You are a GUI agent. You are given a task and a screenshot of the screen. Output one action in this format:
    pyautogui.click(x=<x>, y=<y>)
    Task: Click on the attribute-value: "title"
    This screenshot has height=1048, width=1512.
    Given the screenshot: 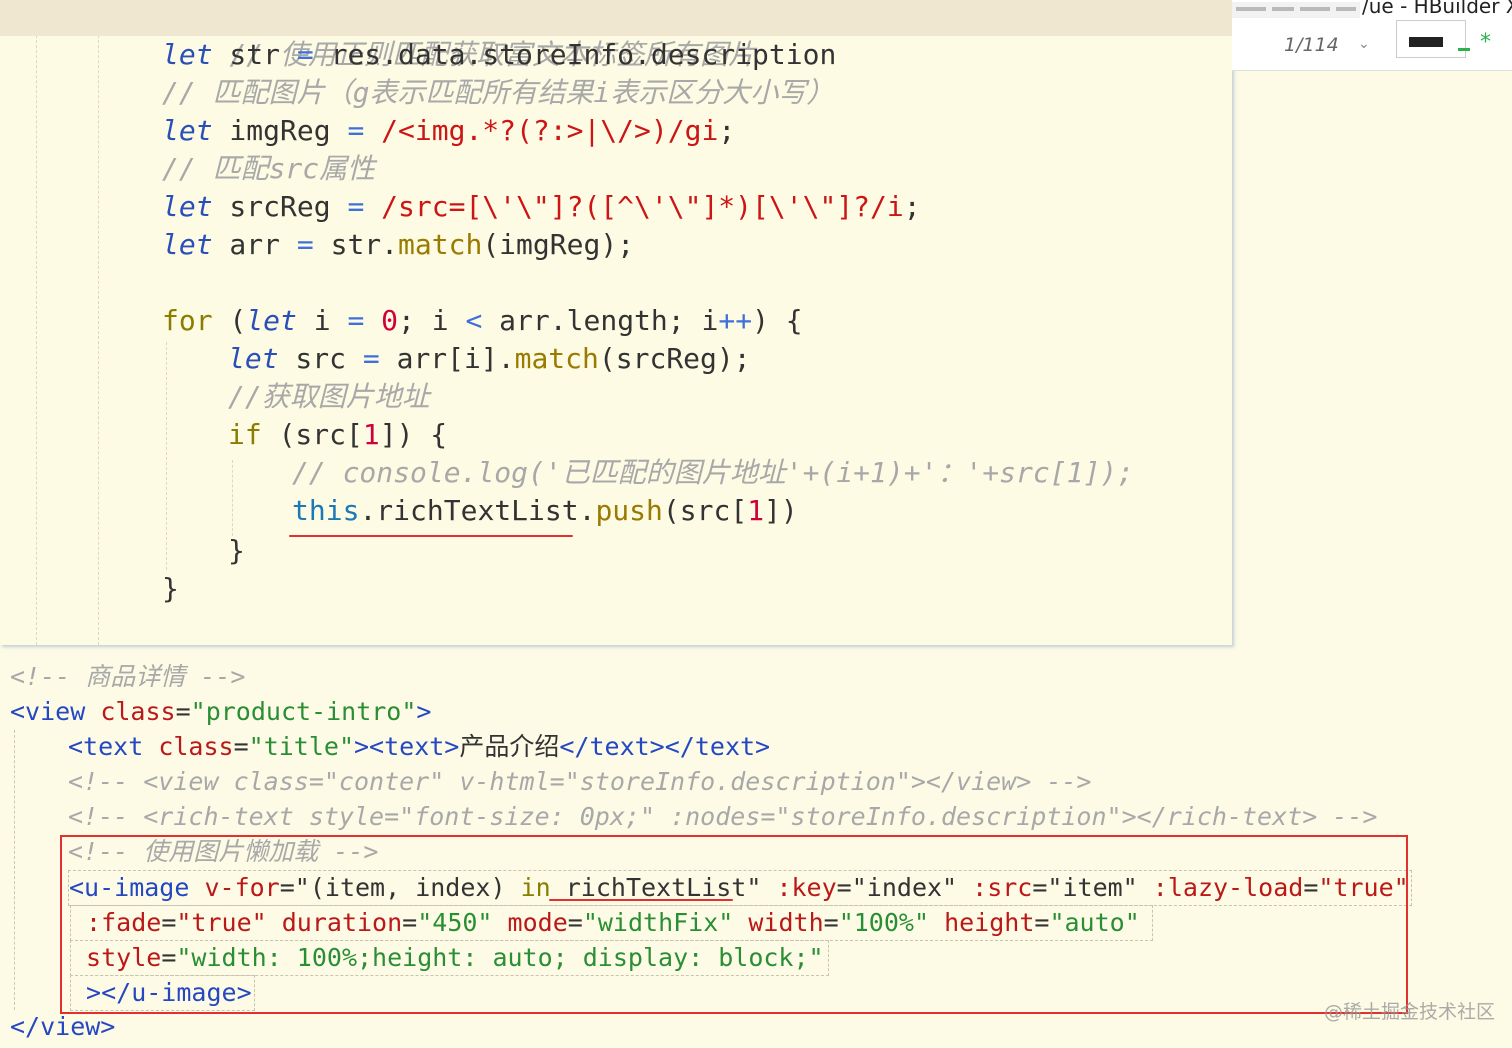 What is the action you would take?
    pyautogui.click(x=301, y=746)
    